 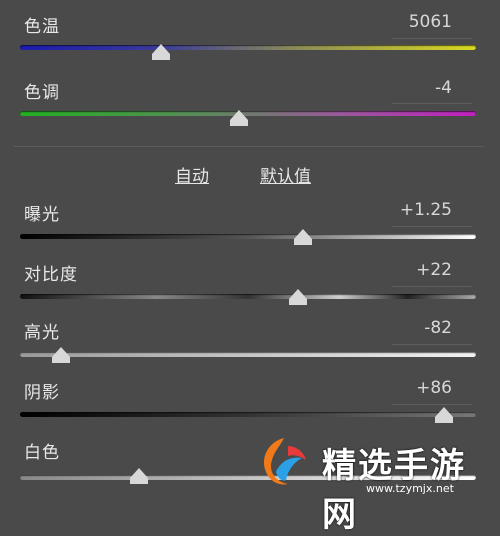 I want to click on highlights-track, so click(x=248, y=354).